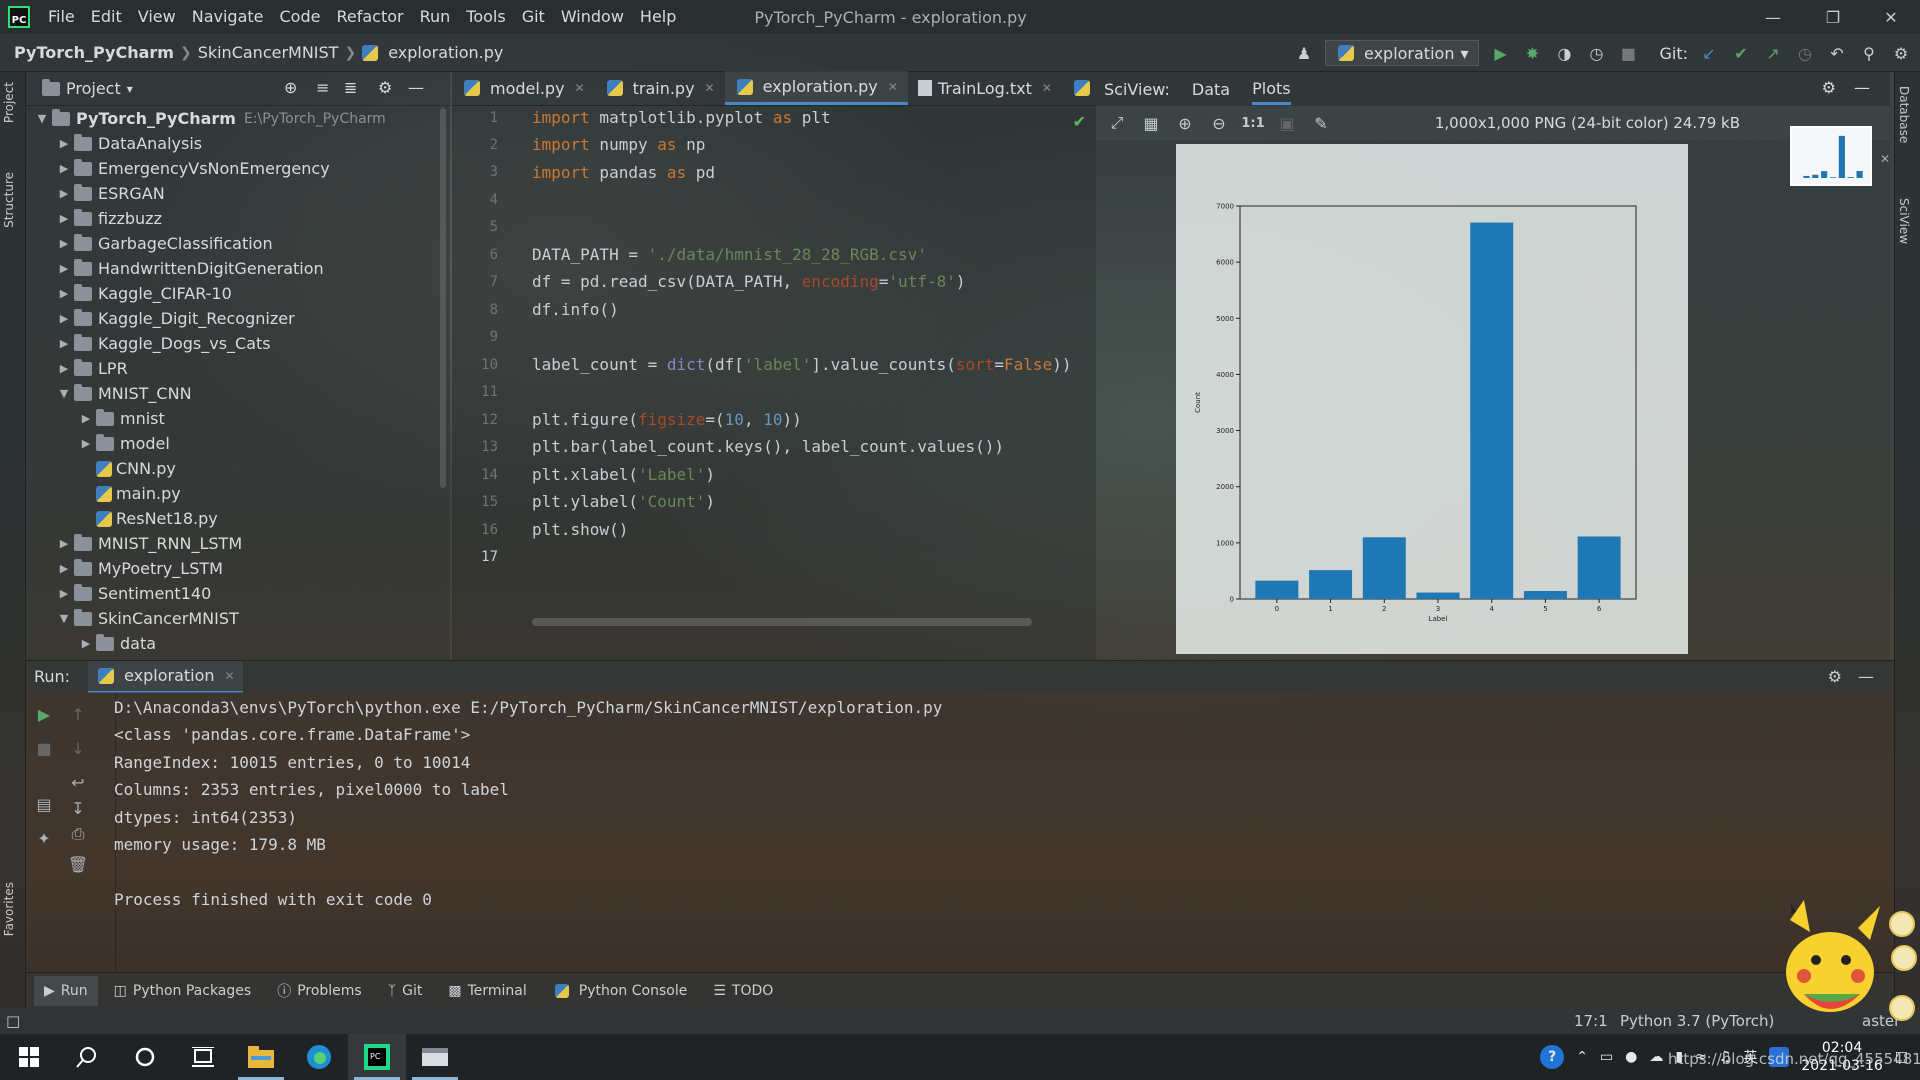 The image size is (1920, 1080). I want to click on run-config-dropdown: exploration ▾, so click(1402, 53).